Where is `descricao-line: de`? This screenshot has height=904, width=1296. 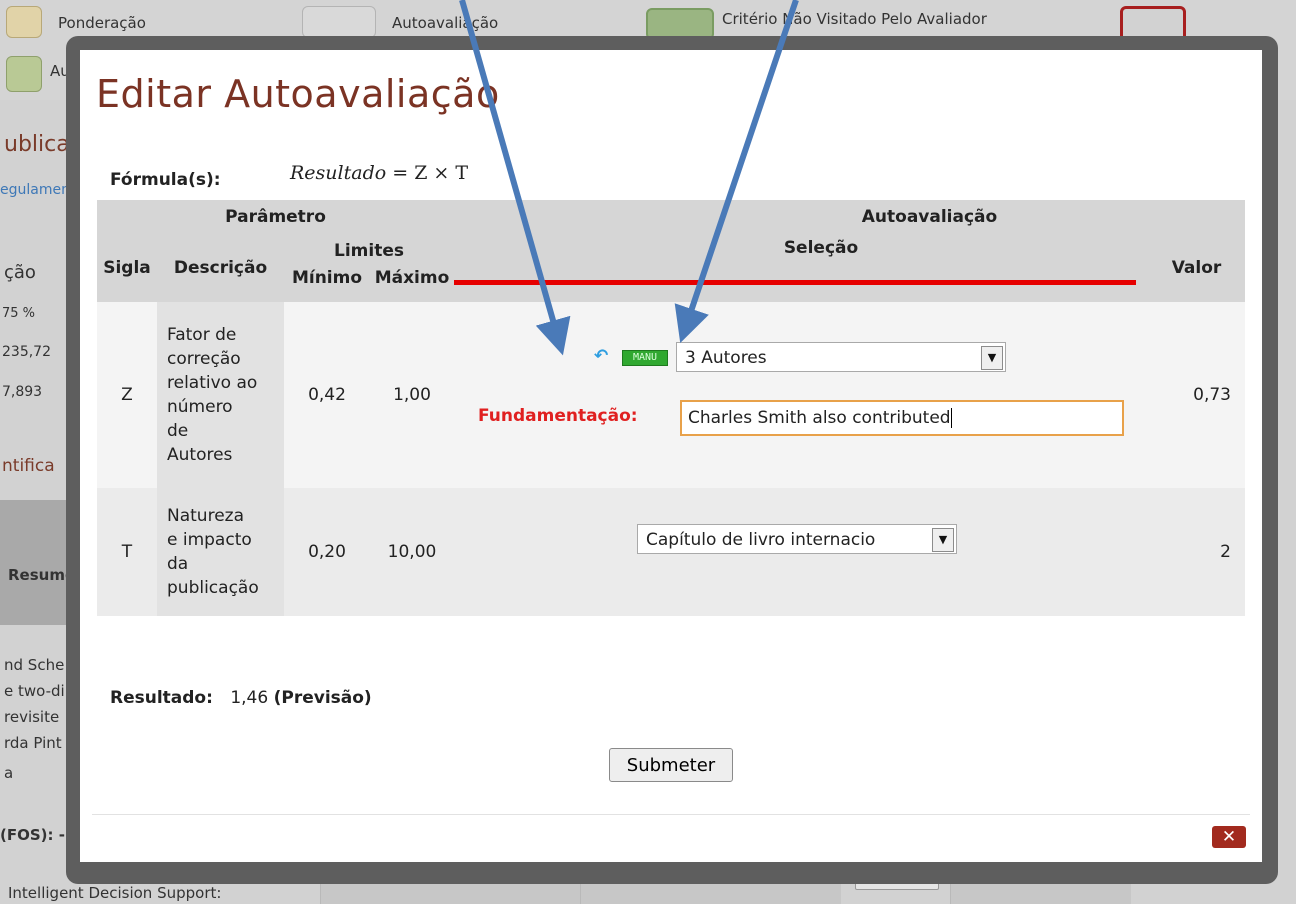 descricao-line: de is located at coordinates (178, 431).